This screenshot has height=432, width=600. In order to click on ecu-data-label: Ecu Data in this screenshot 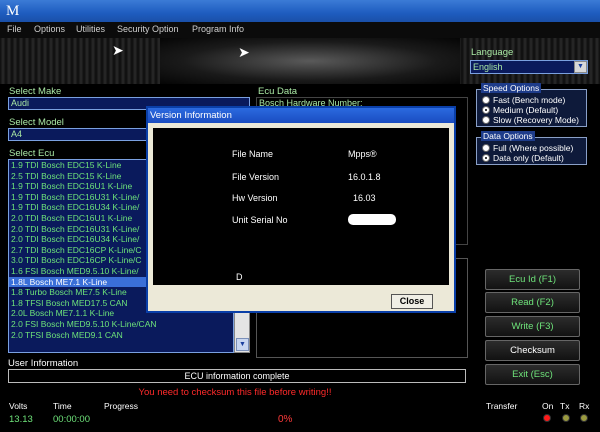, I will do `click(278, 91)`.